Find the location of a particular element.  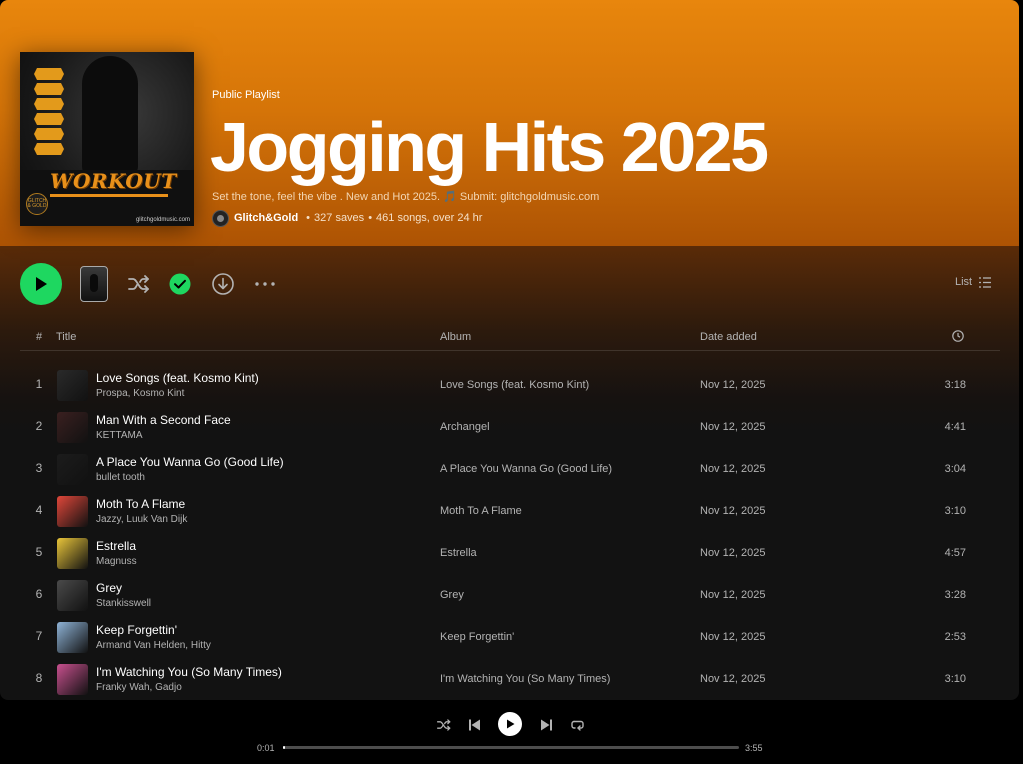

more-options-button is located at coordinates (265, 284).